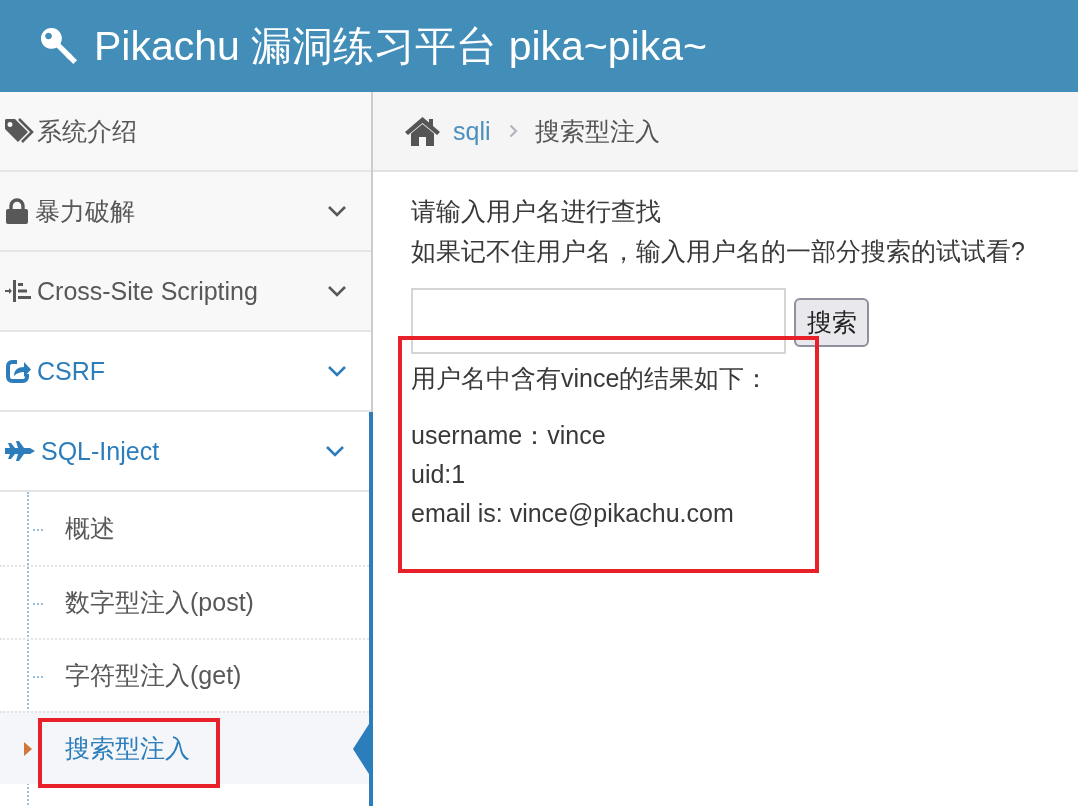 Image resolution: width=1078 pixels, height=806 pixels. I want to click on indent-icon, so click(18, 291).